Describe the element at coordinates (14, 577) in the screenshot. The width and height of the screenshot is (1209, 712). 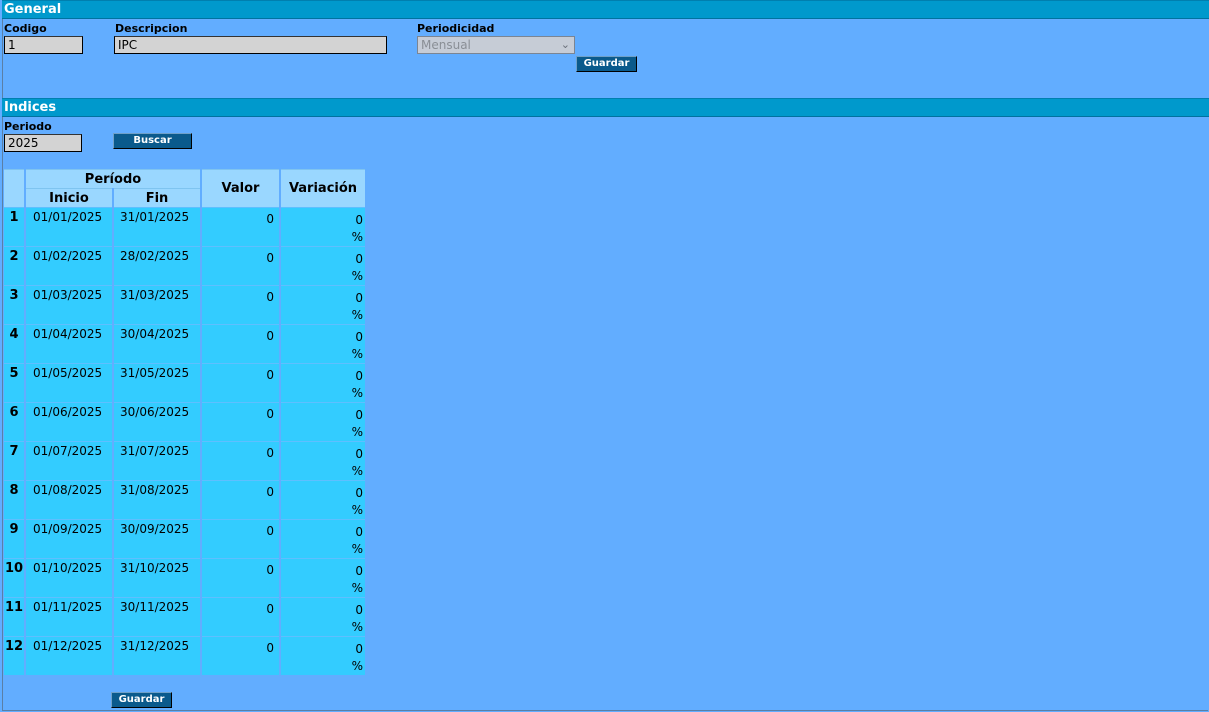
I see `row-number: 10` at that location.